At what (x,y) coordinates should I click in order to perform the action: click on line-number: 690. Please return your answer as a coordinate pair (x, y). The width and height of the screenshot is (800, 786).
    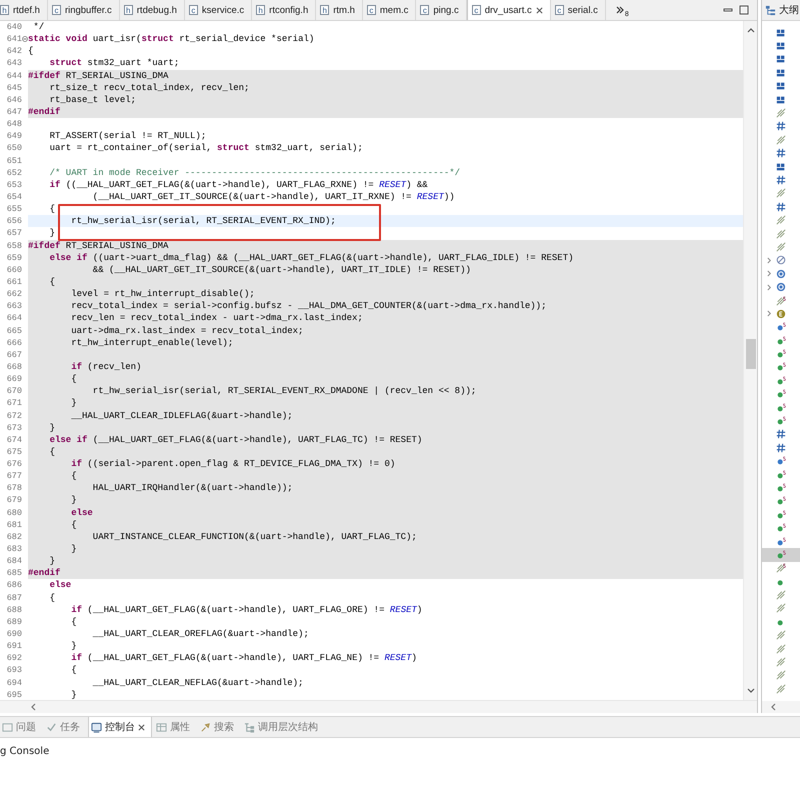
    Looking at the image, I should click on (14, 634).